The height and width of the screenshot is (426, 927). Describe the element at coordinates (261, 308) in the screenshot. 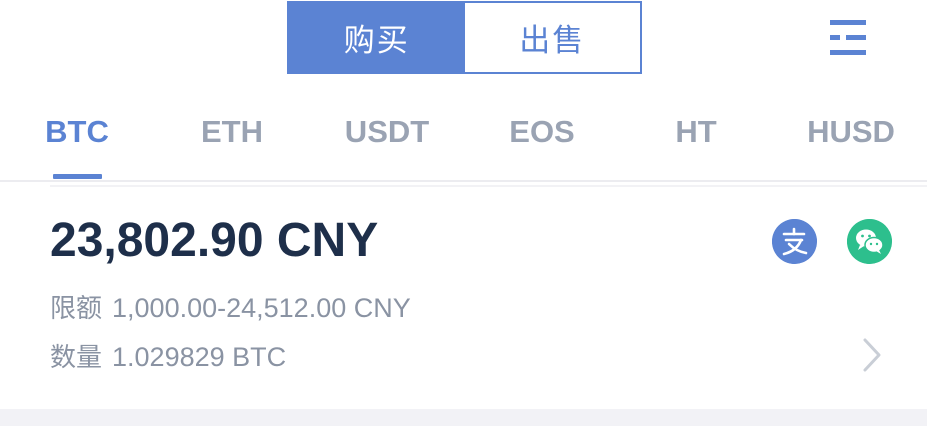

I see `limit-value: 1,000.00-24,512.00 CNY` at that location.